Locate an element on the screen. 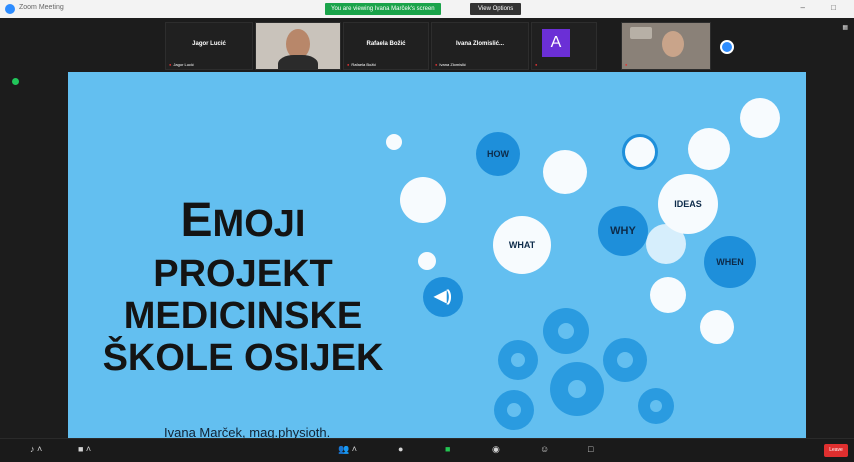 The image size is (854, 462). avatar: A is located at coordinates (556, 43).